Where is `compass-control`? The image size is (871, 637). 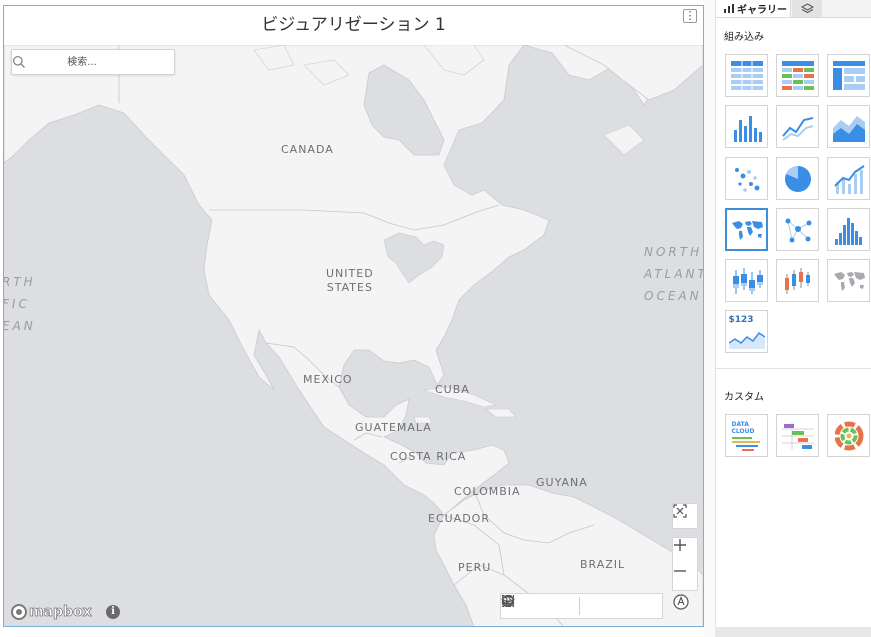
compass-control is located at coordinates (685, 606).